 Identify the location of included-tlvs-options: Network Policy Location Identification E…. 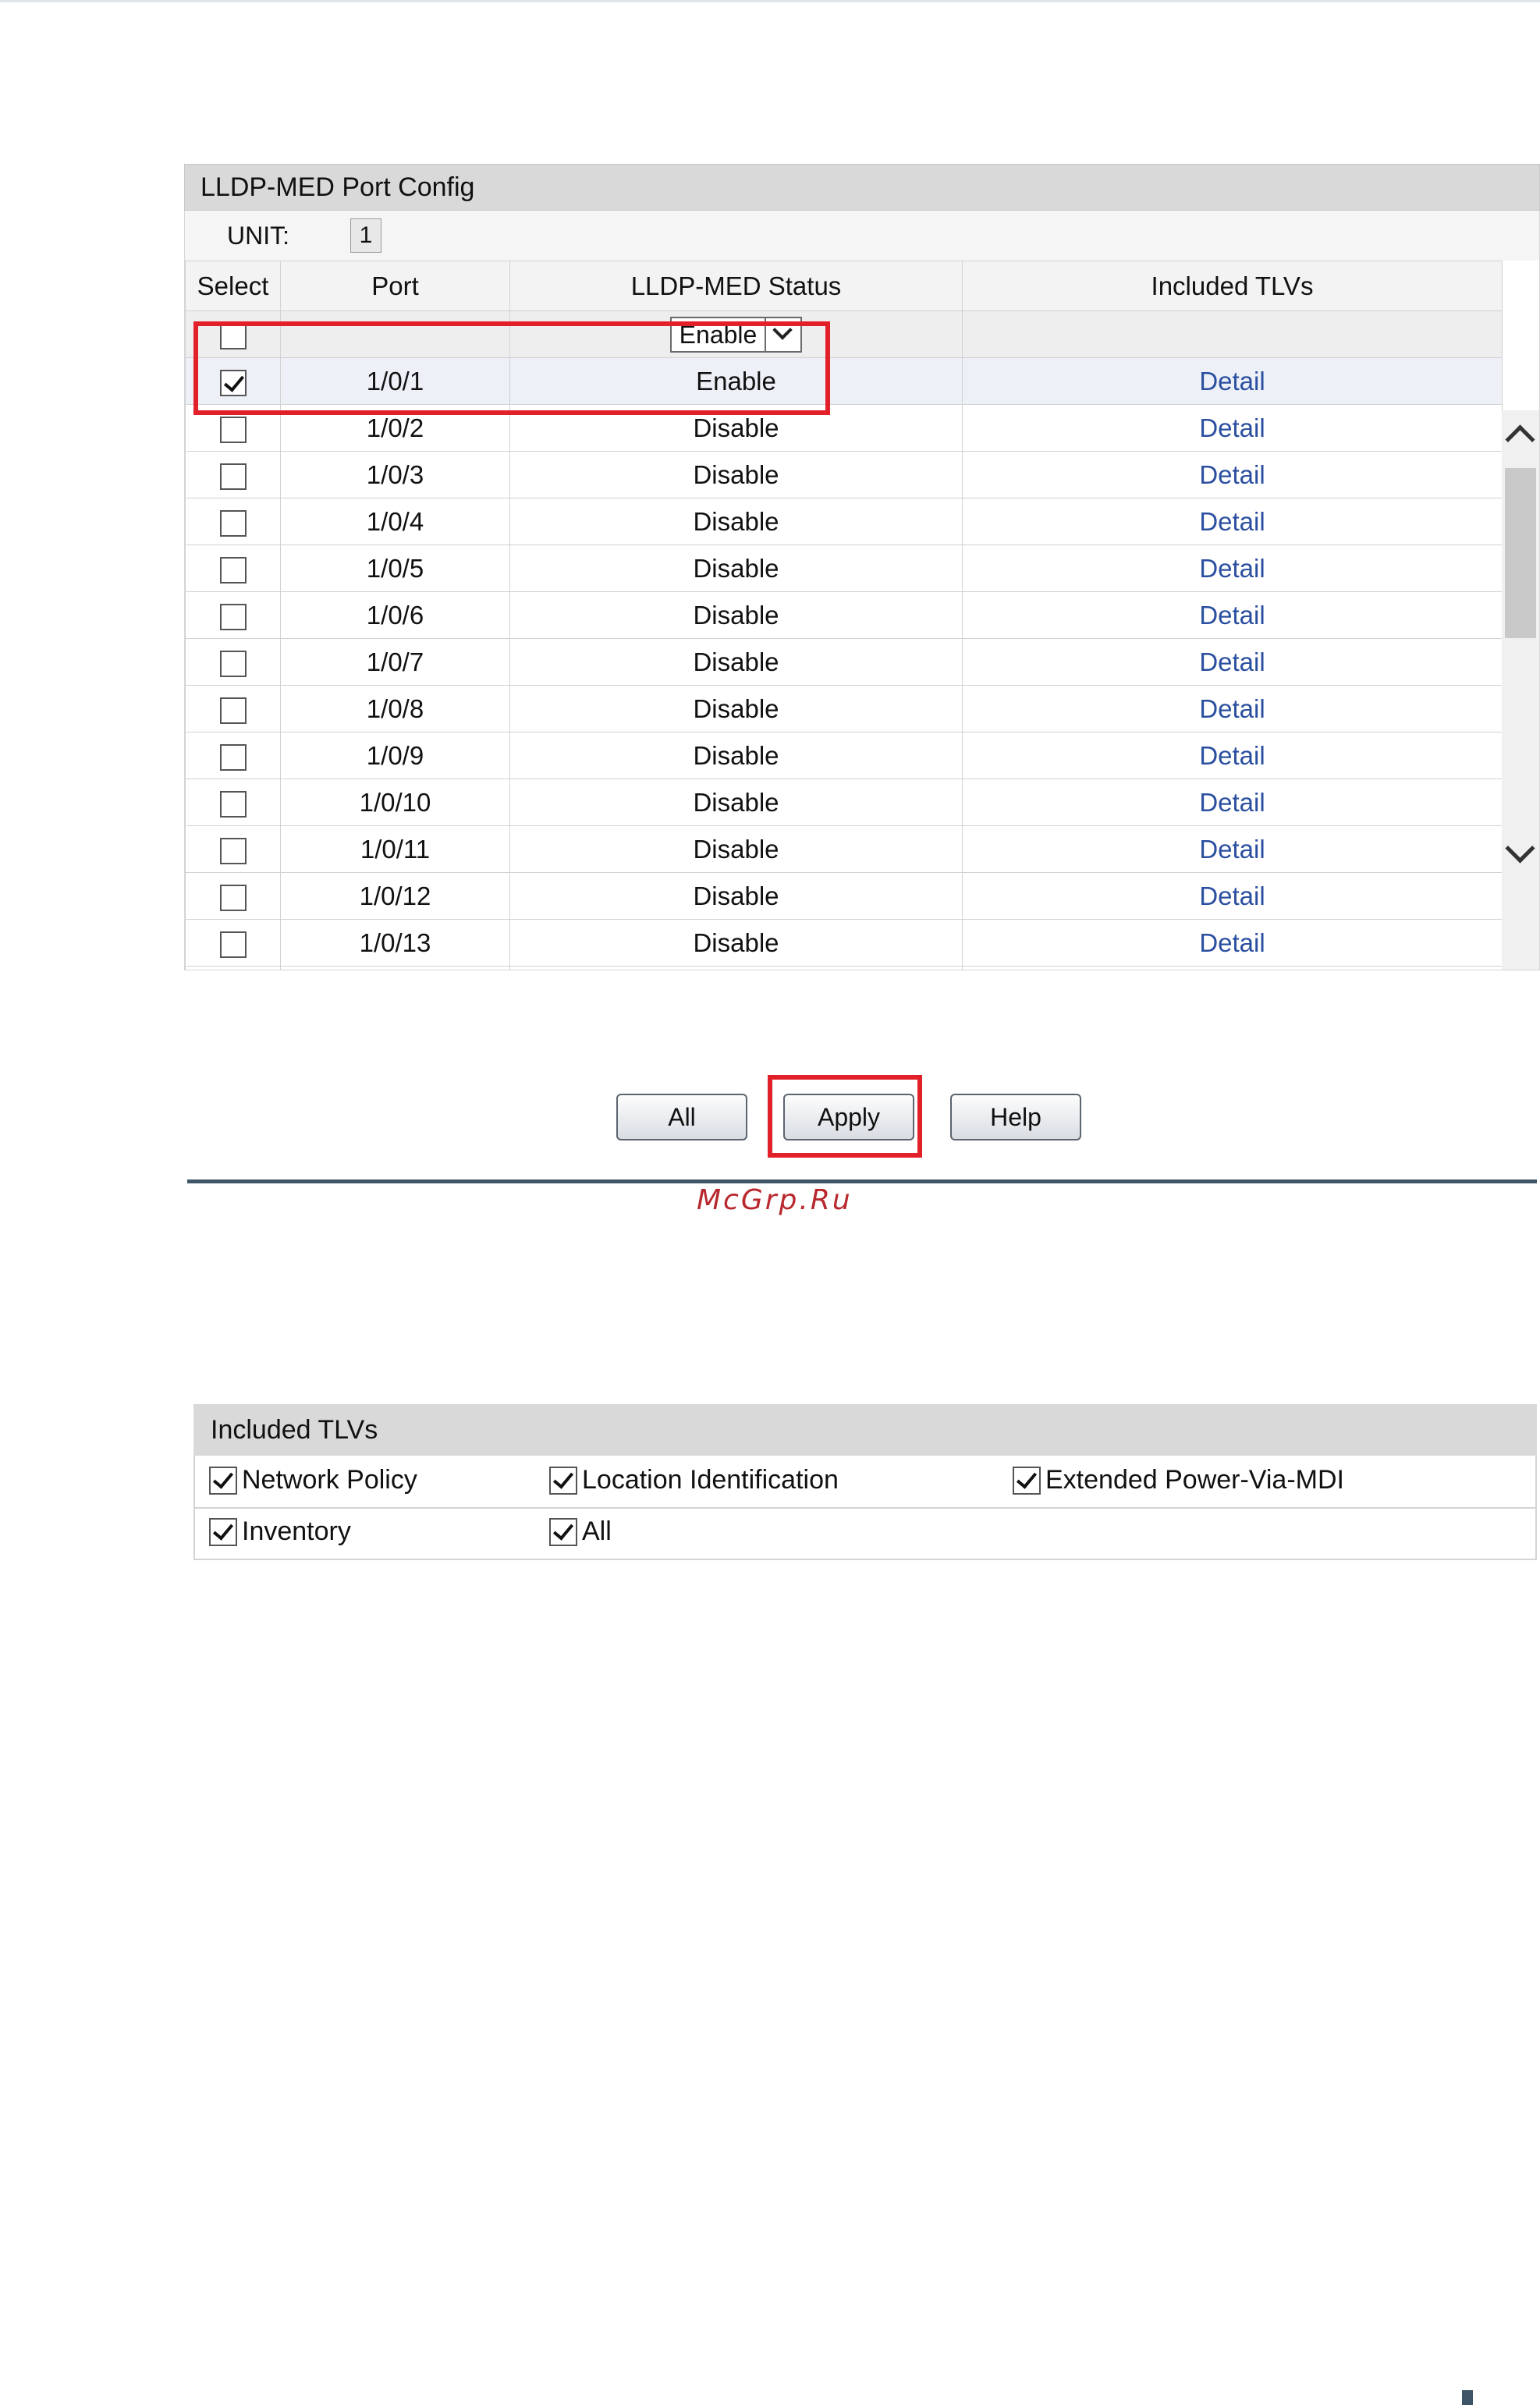
(865, 1508).